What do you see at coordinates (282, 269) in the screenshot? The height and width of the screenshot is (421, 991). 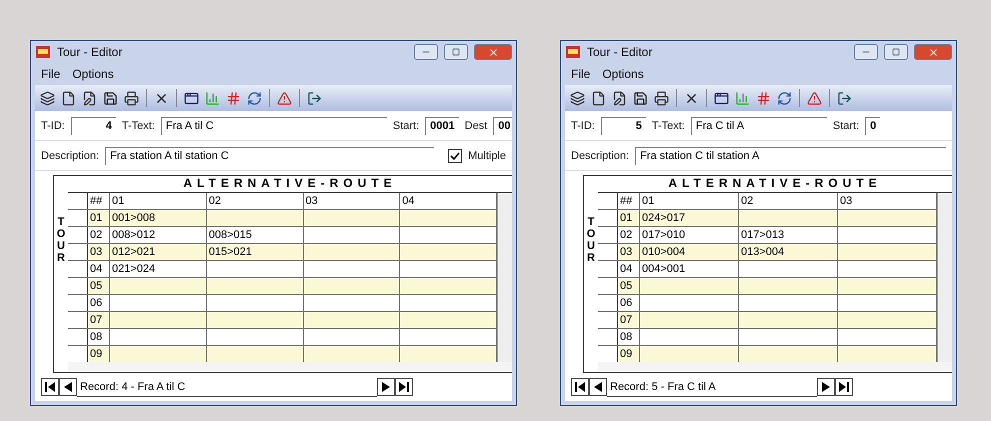 I see `table-row: 04 021>024` at bounding box center [282, 269].